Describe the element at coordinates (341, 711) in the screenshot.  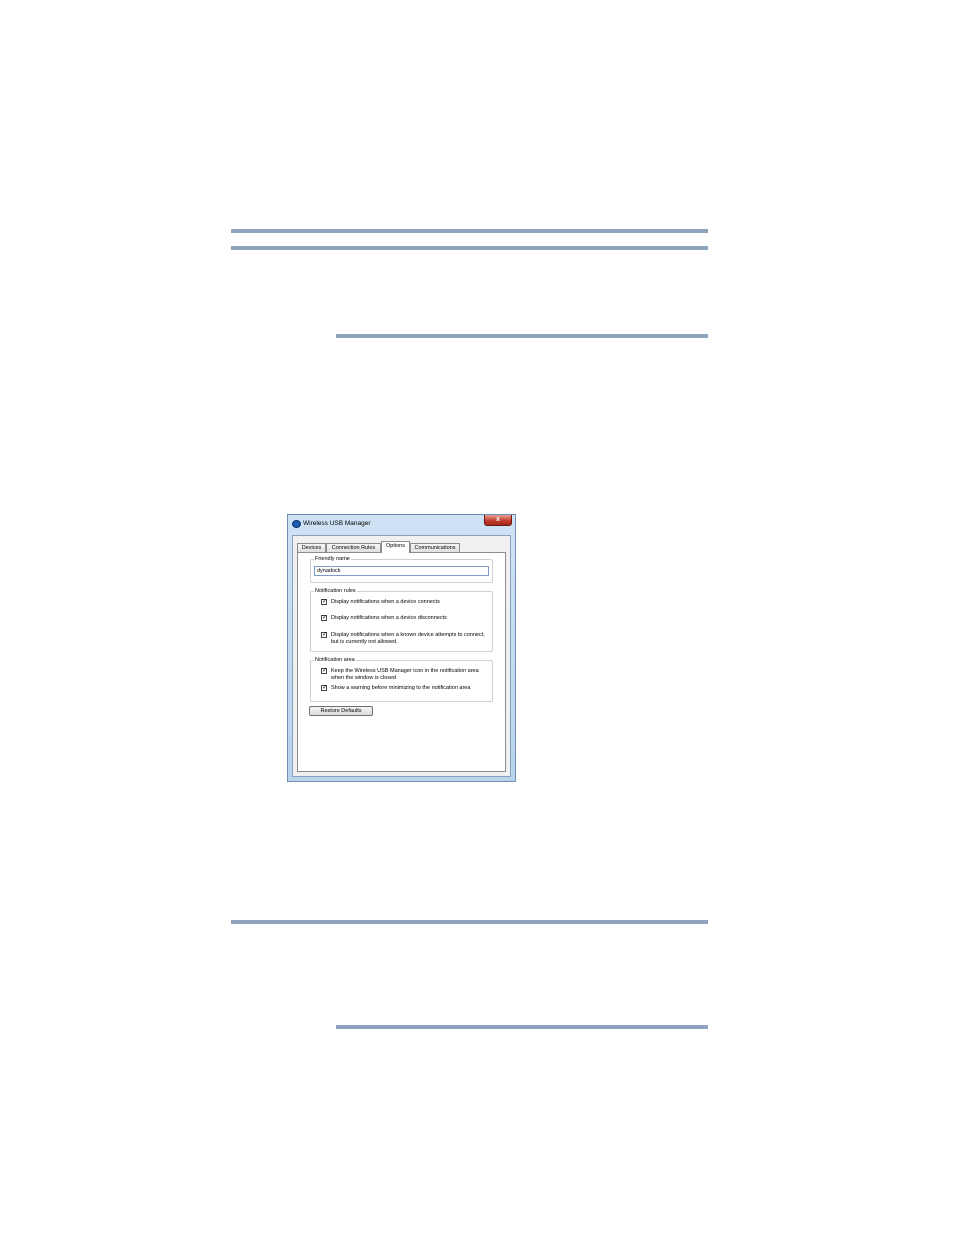
I see `restore-defaults-button: Restore Defaults` at that location.